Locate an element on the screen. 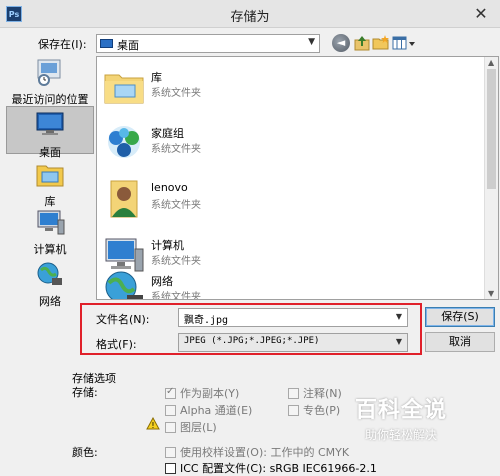 This screenshot has width=500, height=476. new-folder-icon is located at coordinates (381, 43).